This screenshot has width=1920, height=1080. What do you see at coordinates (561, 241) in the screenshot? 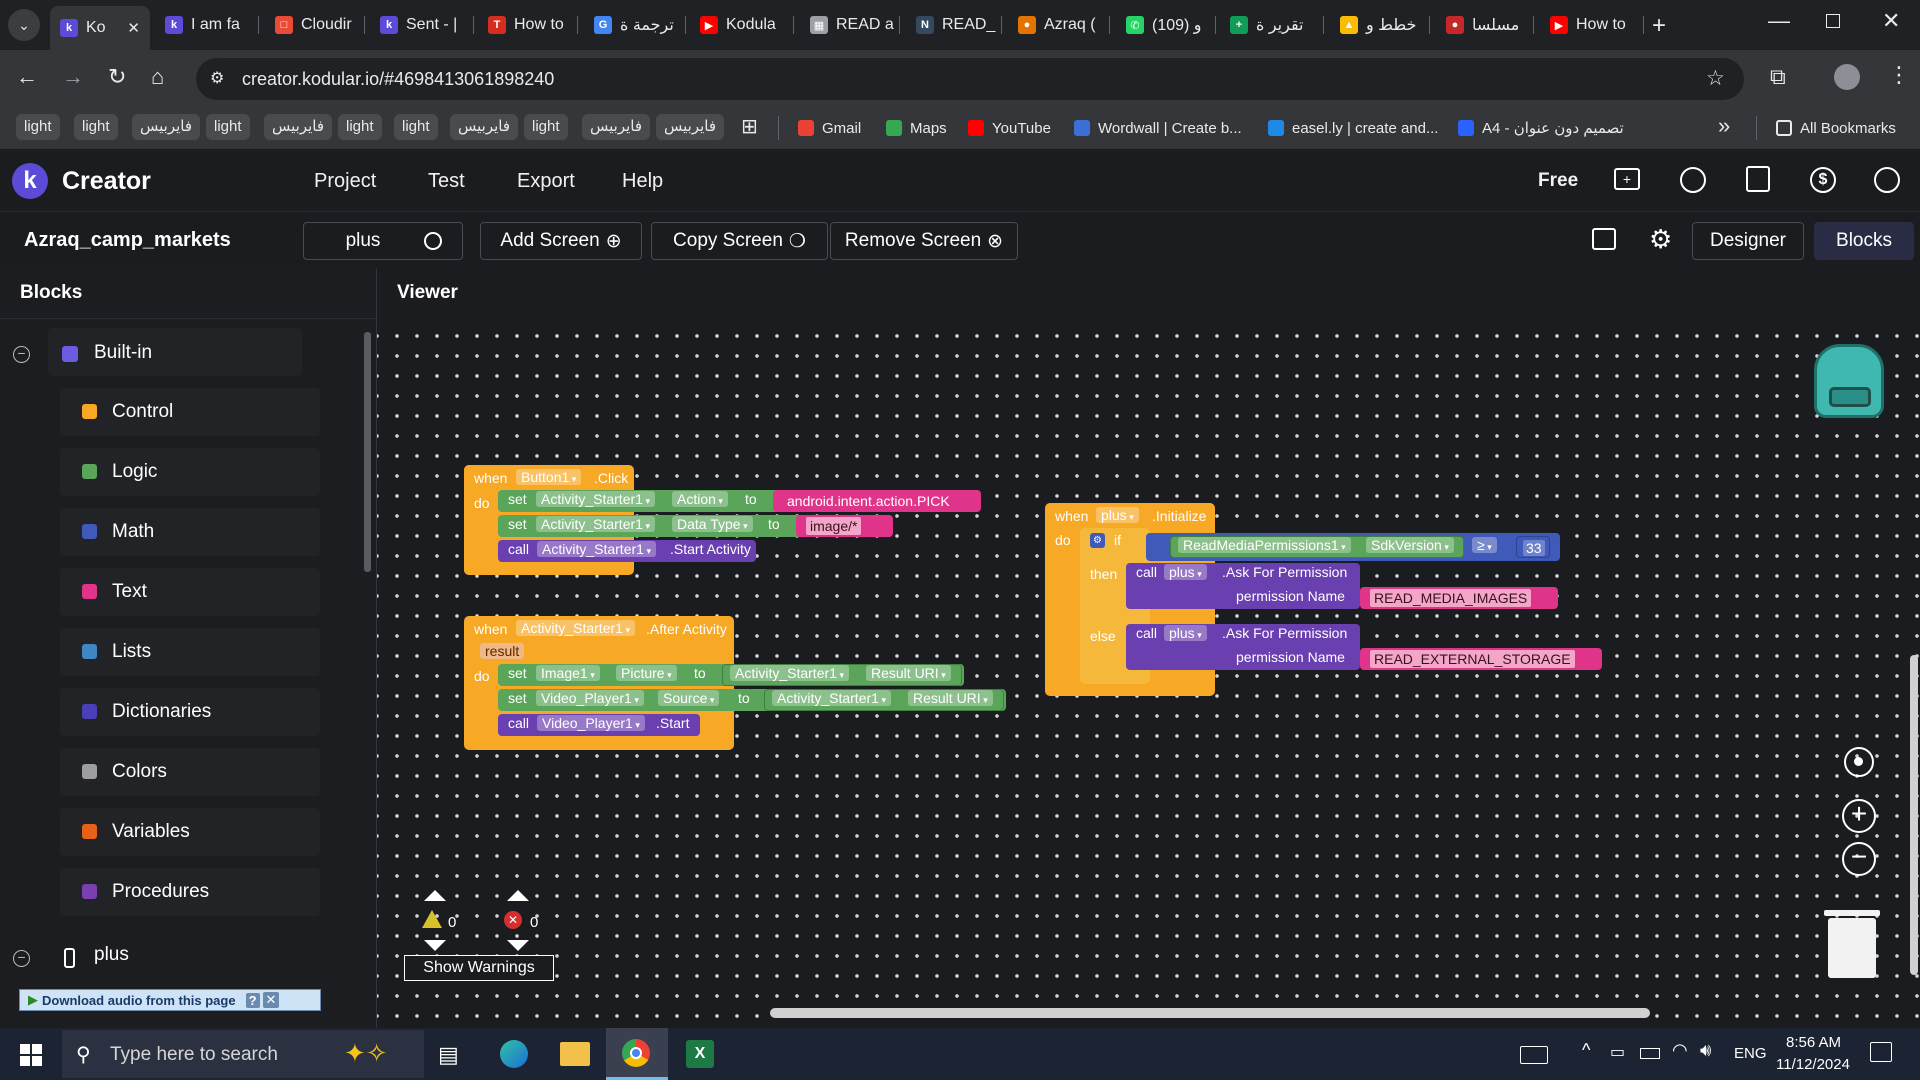
I see `add-screen-button: Add Screen ⊕` at bounding box center [561, 241].